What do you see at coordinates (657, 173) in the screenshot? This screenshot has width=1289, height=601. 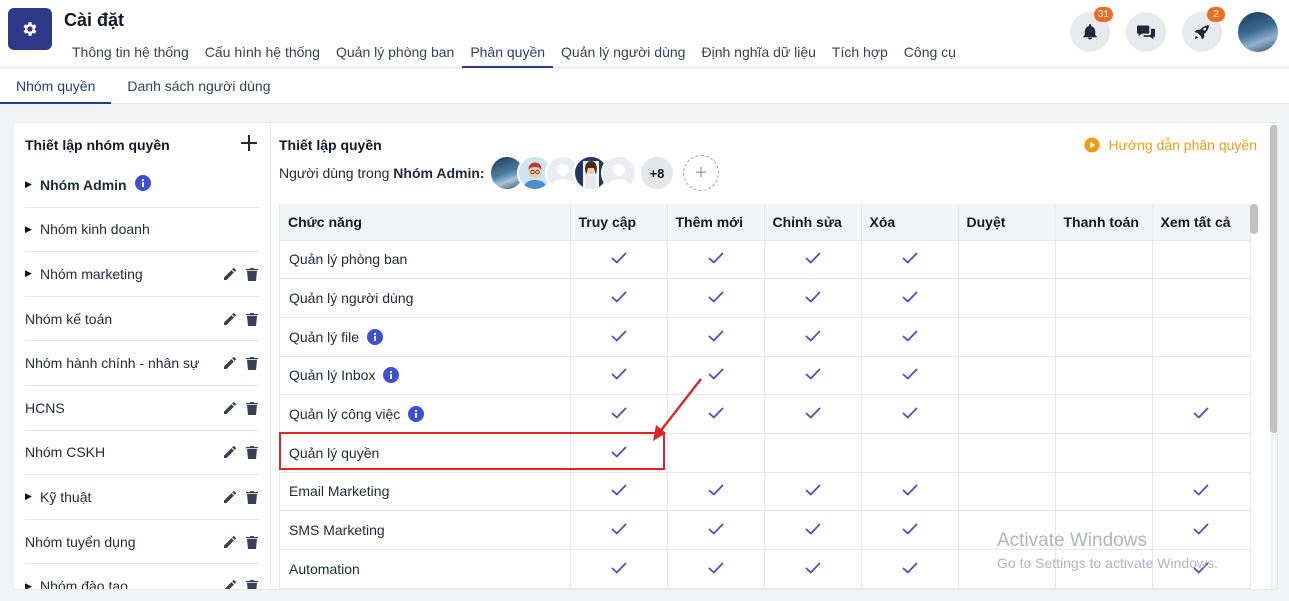 I see `more-members-count: +8` at bounding box center [657, 173].